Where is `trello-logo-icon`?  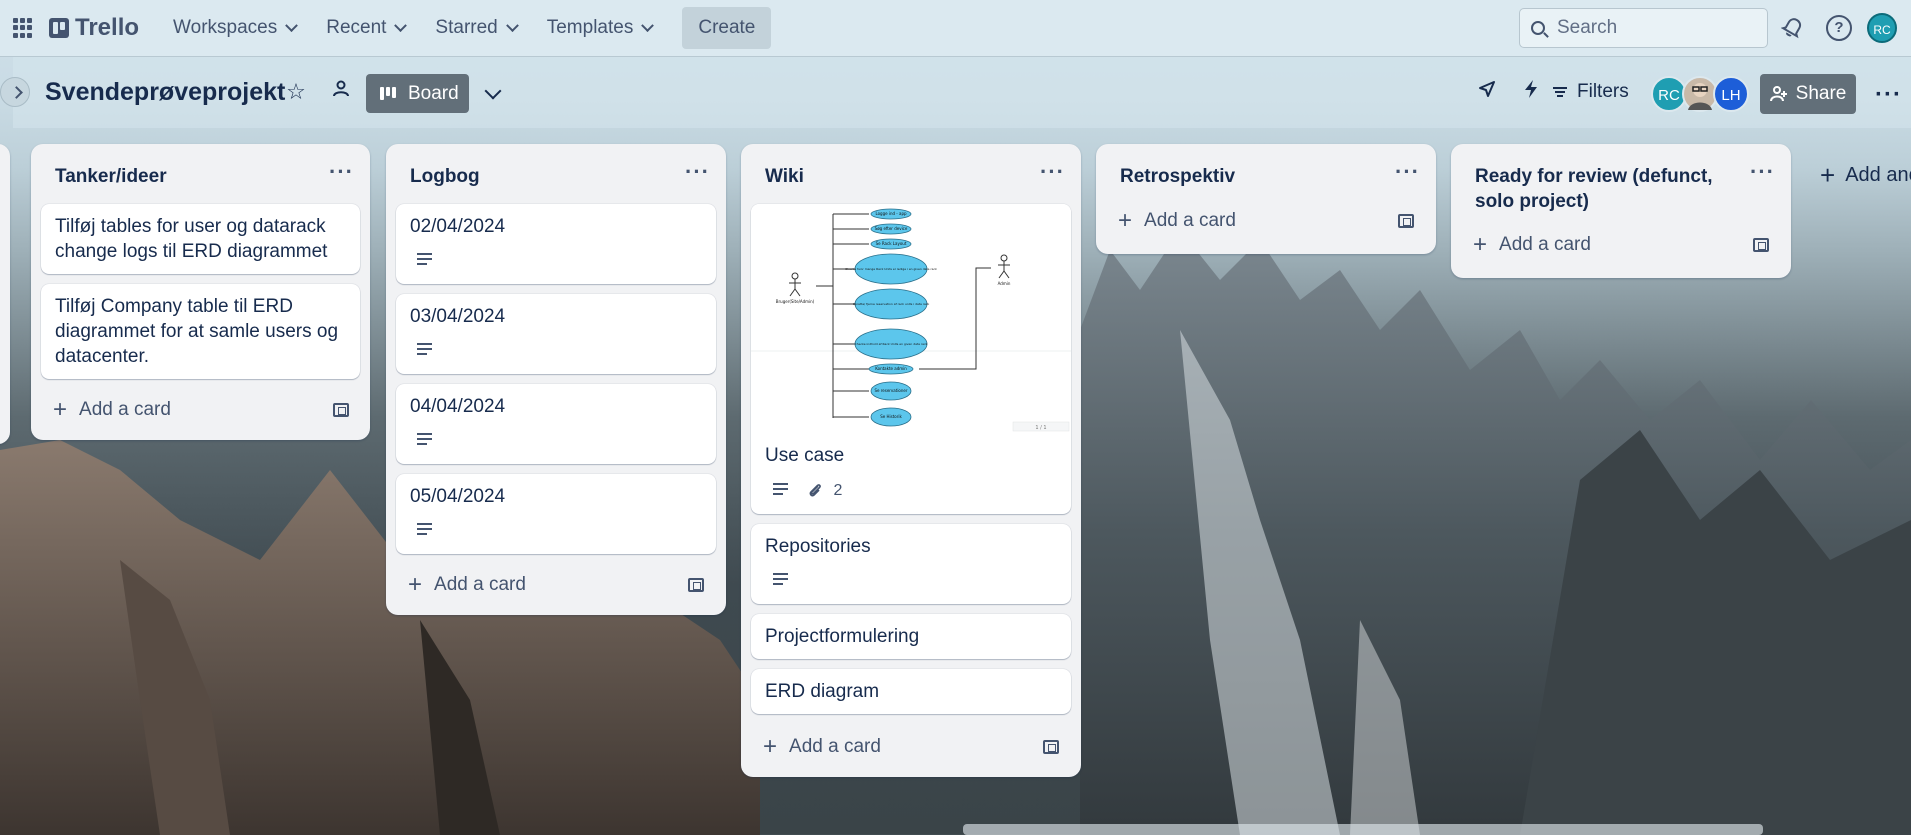
trello-logo-icon is located at coordinates (59, 28).